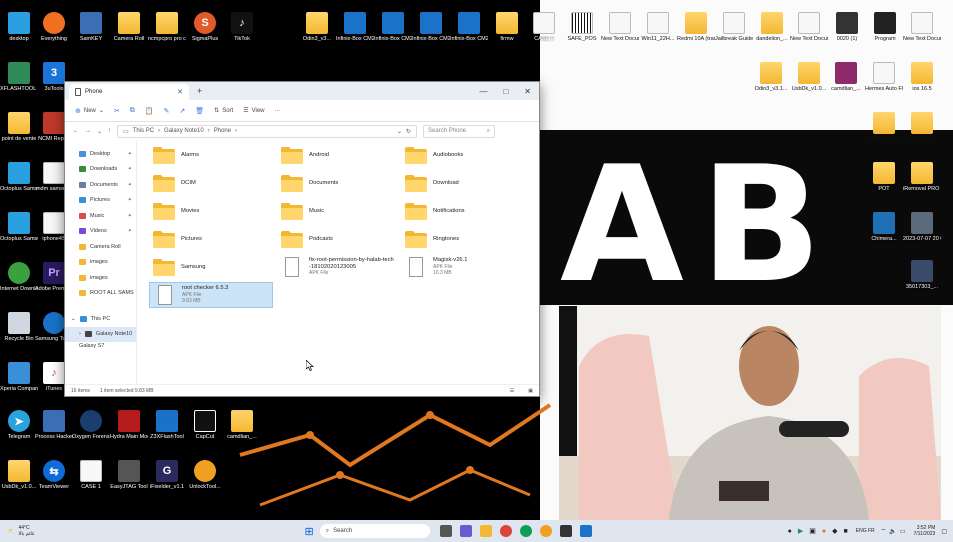  What do you see at coordinates (734, 27) in the screenshot?
I see `desktop-icon-jailbreak: Jailbreak Guide` at bounding box center [734, 27].